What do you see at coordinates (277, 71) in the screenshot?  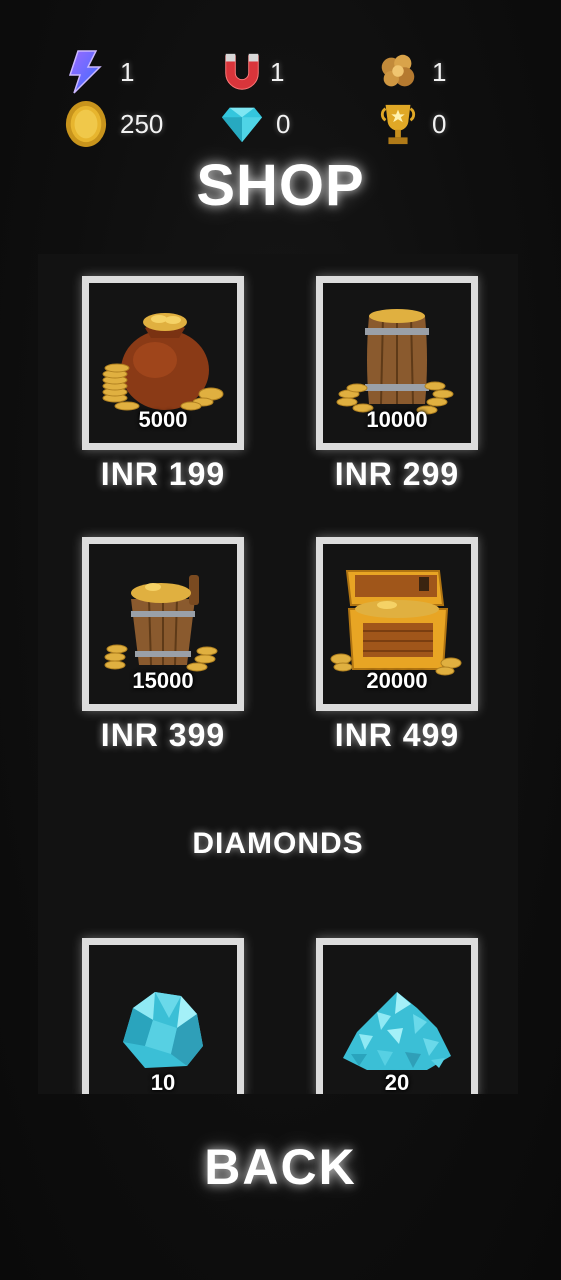 I see `magnet-count: 1` at bounding box center [277, 71].